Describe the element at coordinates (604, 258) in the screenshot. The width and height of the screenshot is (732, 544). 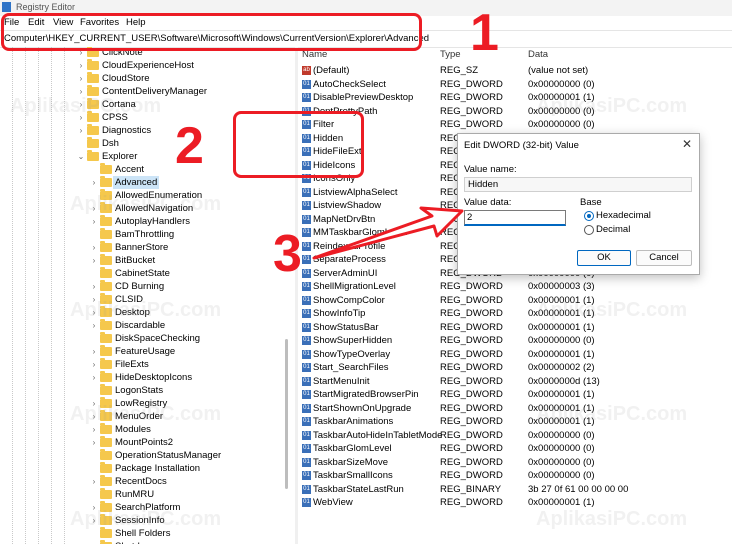
I see `ok-button: OK` at that location.